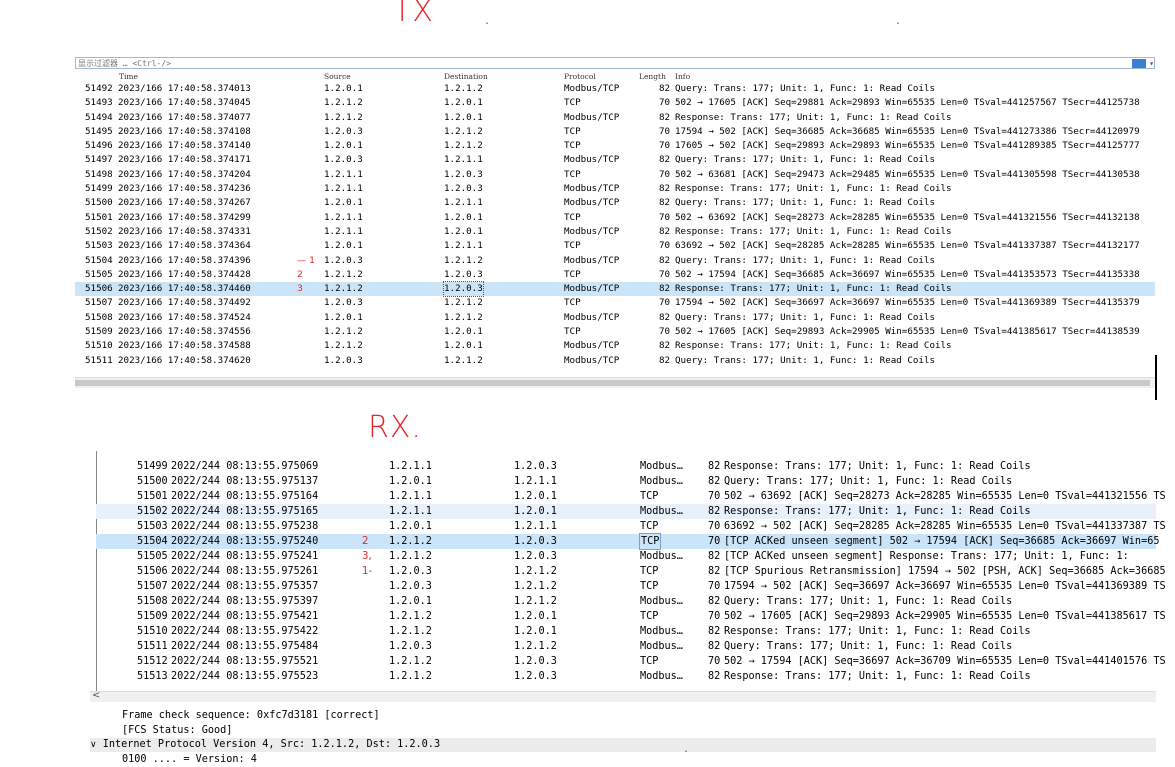 Image resolution: width=1175 pixels, height=767 pixels. What do you see at coordinates (152, 586) in the screenshot?
I see `packet-number: 51507` at bounding box center [152, 586].